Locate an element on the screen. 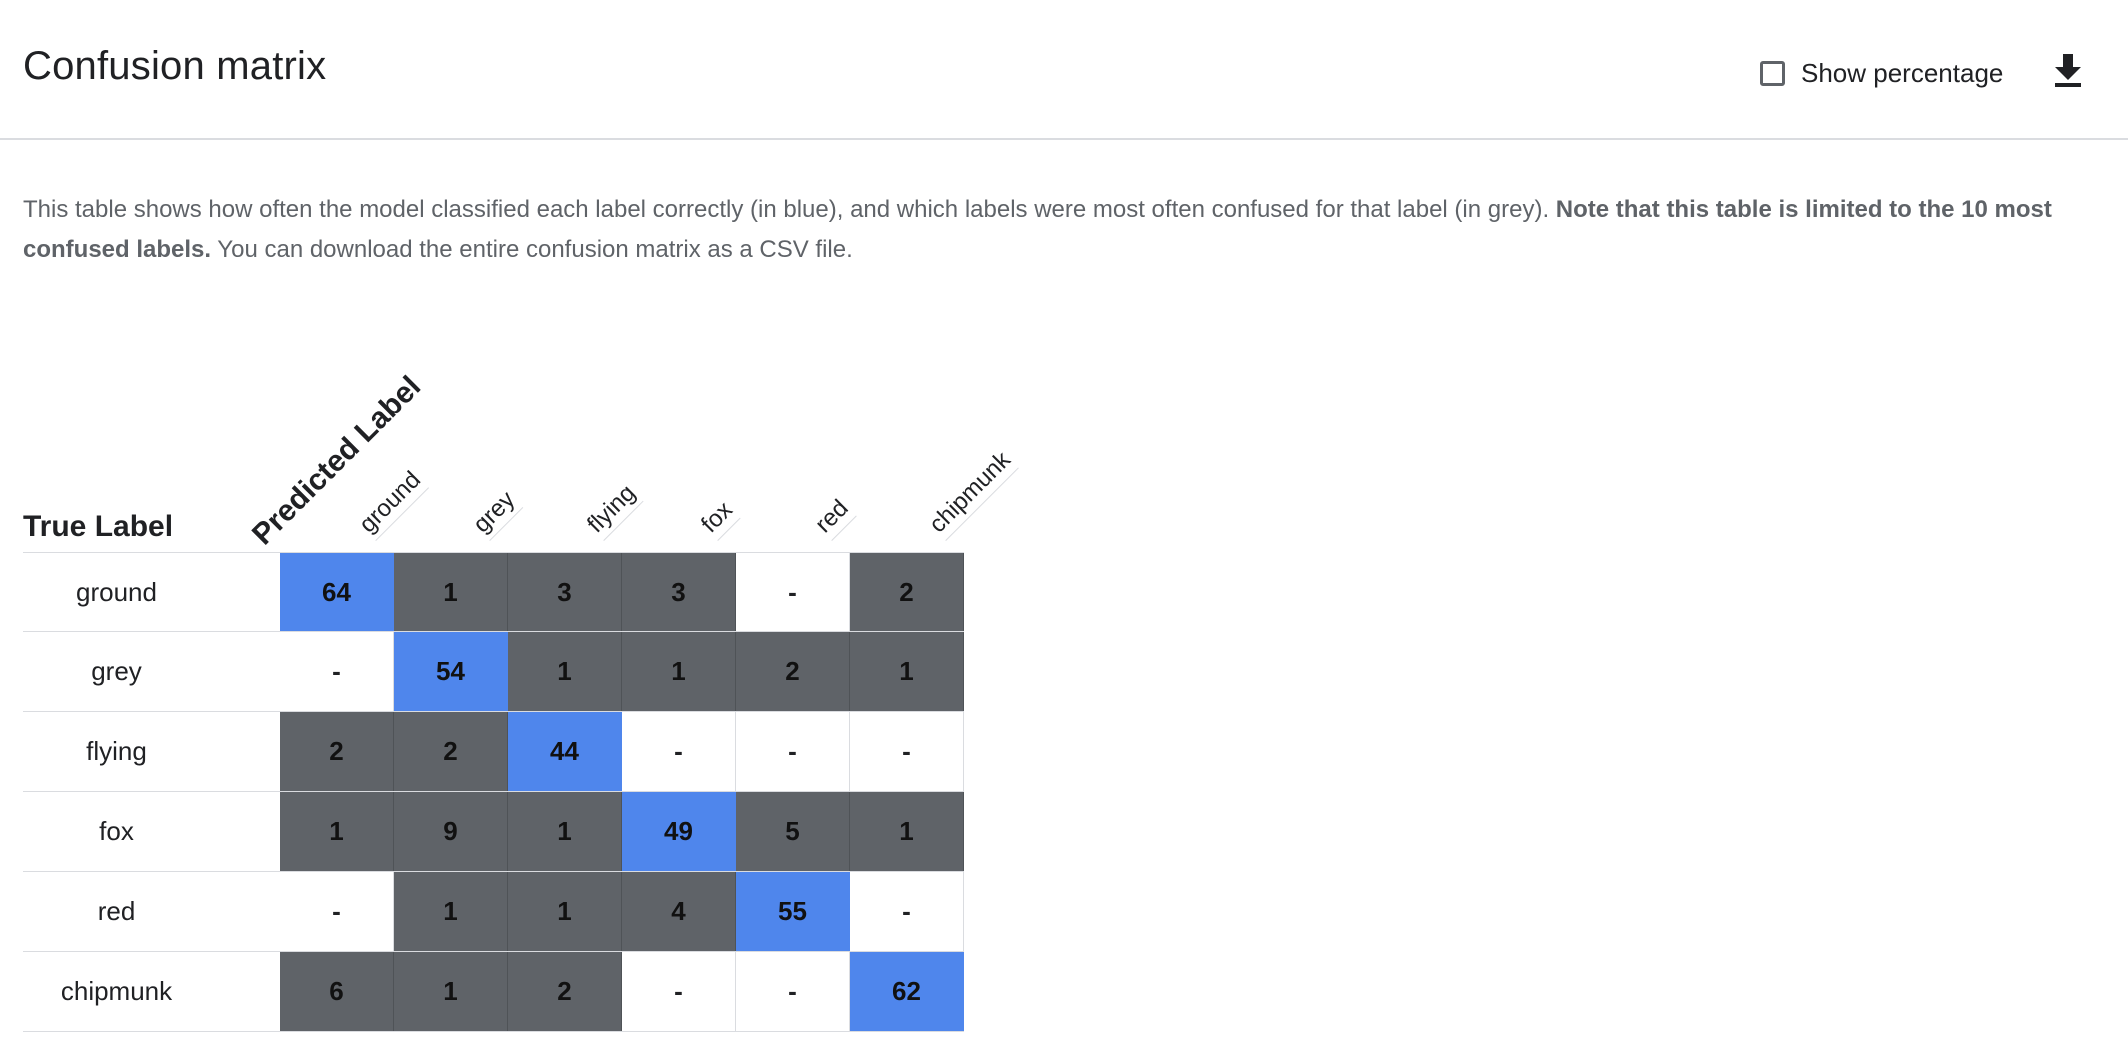 The image size is (2128, 1060). matrix-cell-fox-red: 5 is located at coordinates (793, 831).